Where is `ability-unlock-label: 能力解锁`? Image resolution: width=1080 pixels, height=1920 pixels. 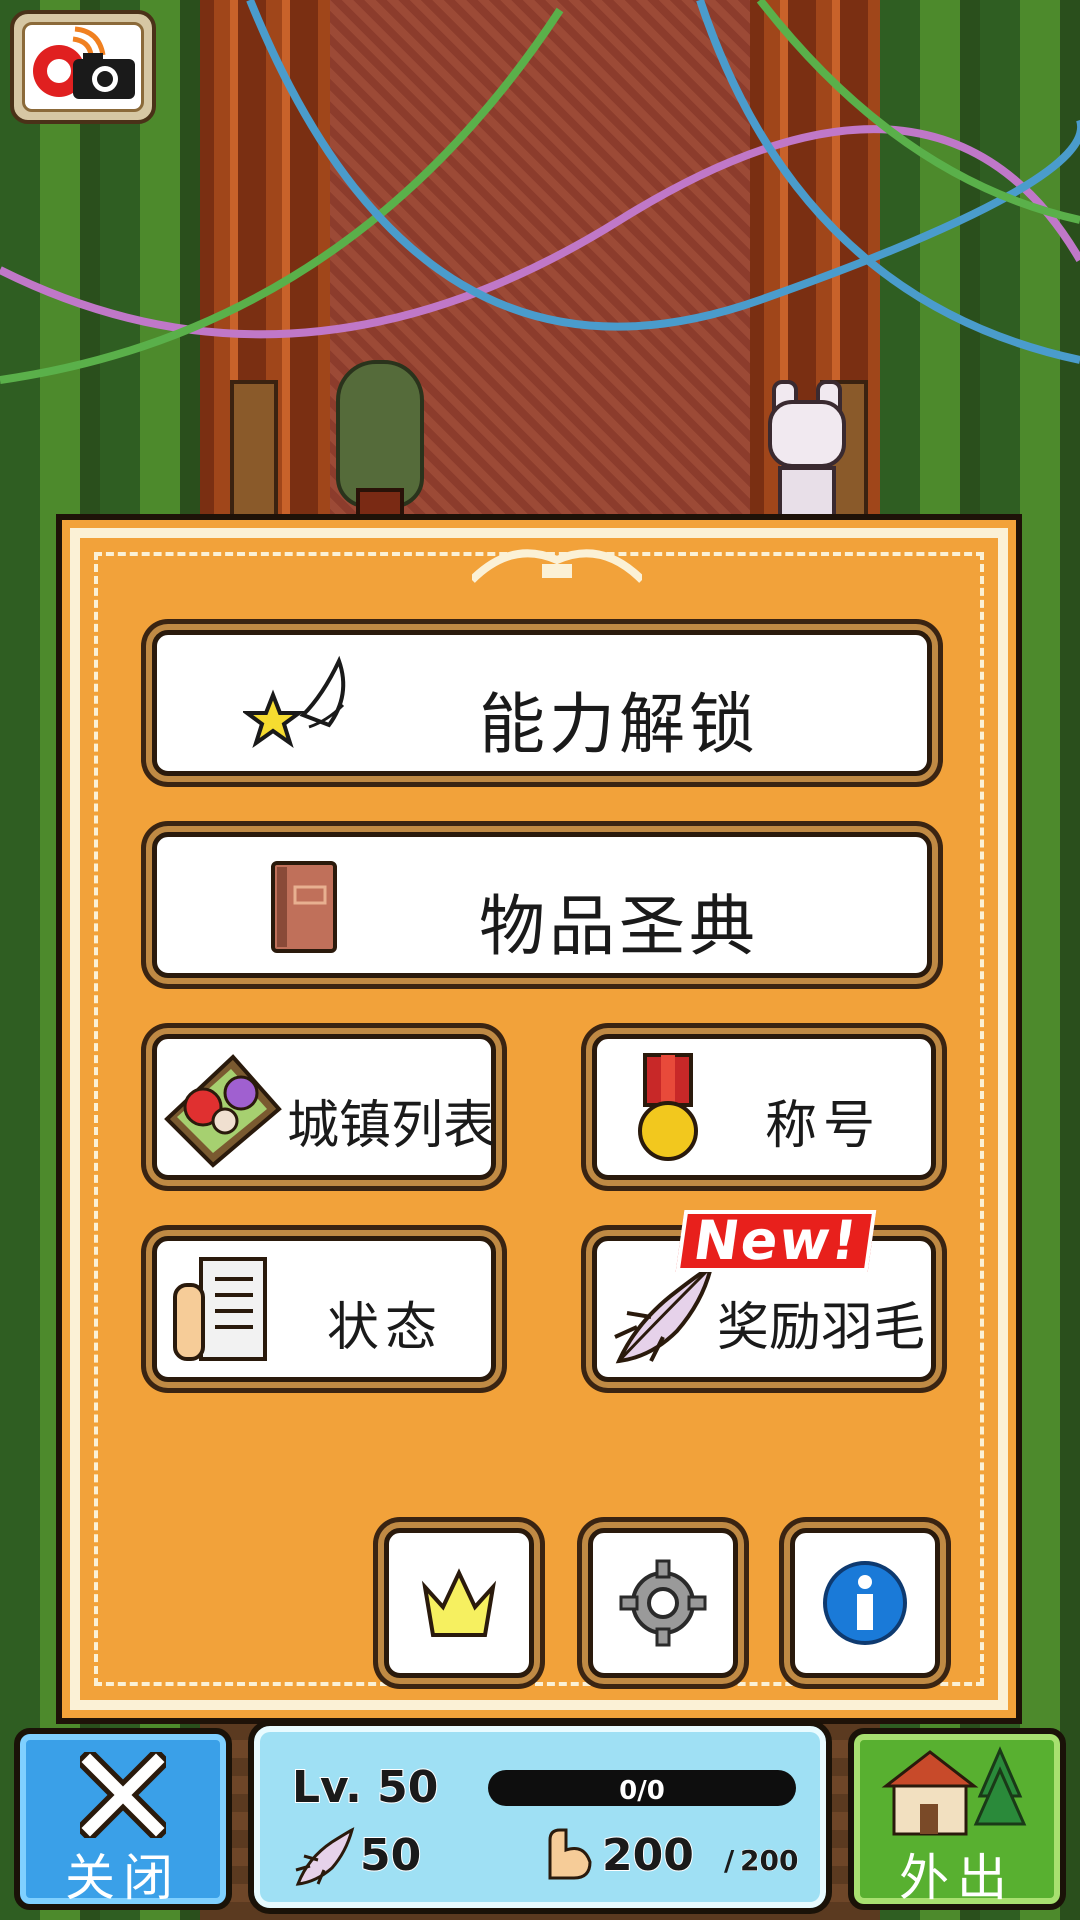 ability-unlock-label: 能力解锁 is located at coordinates (619, 724).